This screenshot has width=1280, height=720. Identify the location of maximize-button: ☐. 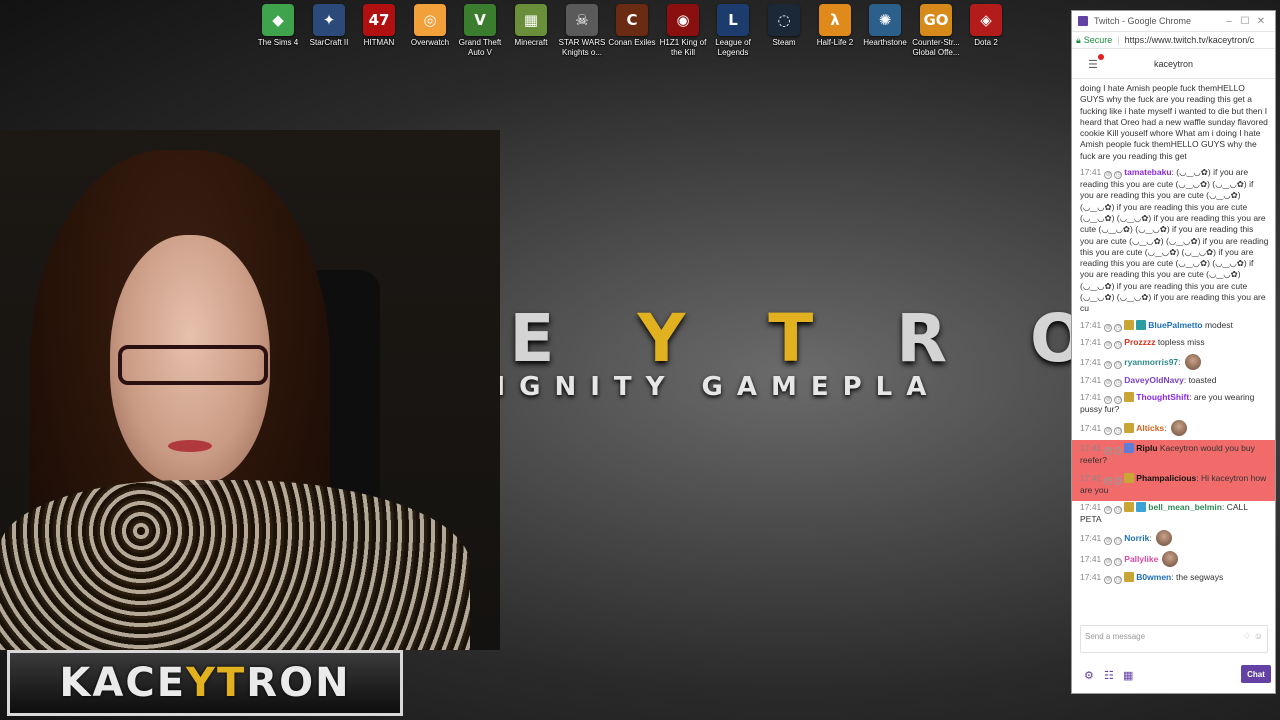
(1245, 21).